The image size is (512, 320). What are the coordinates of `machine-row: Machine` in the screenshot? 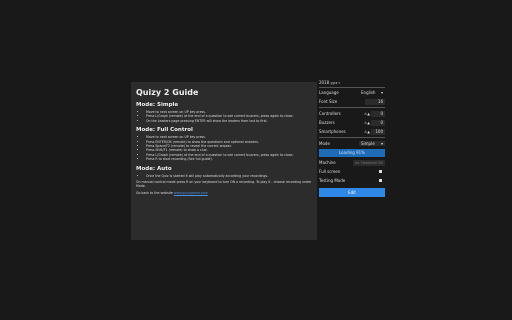 It's located at (352, 162).